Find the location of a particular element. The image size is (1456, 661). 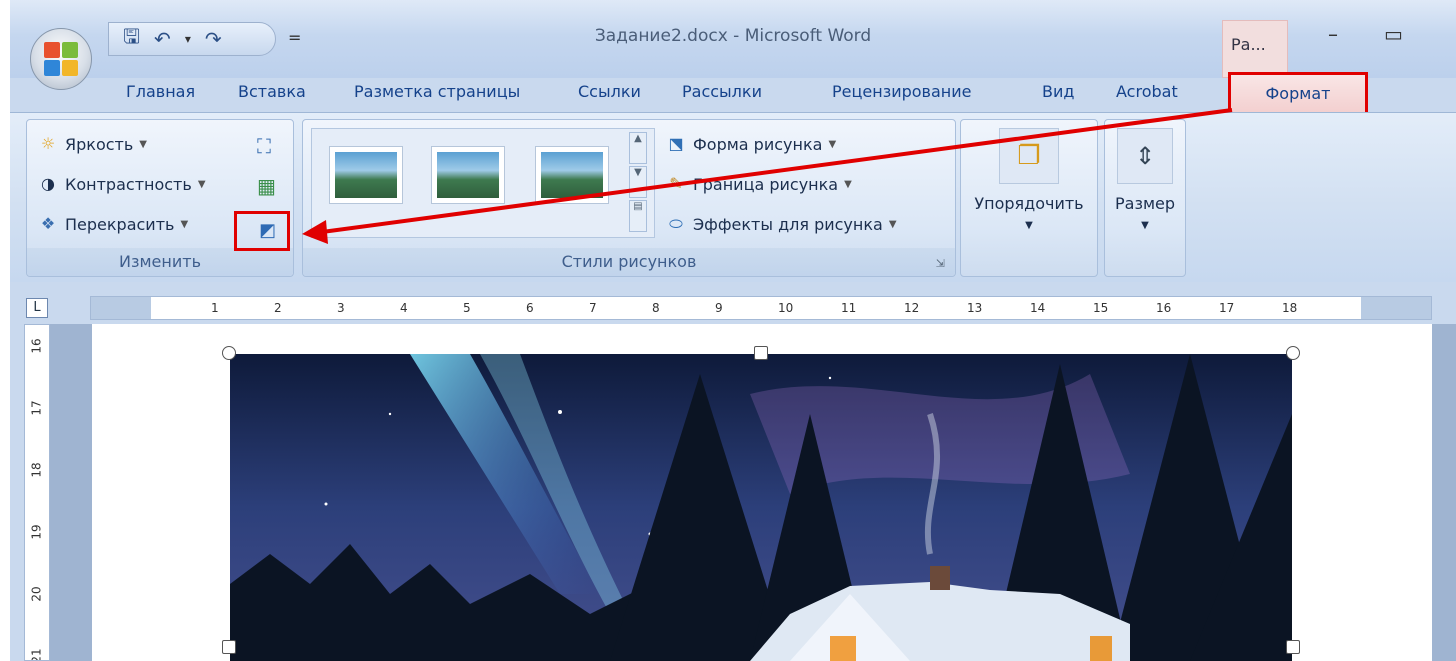

office-logo-icon is located at coordinates (61, 59).